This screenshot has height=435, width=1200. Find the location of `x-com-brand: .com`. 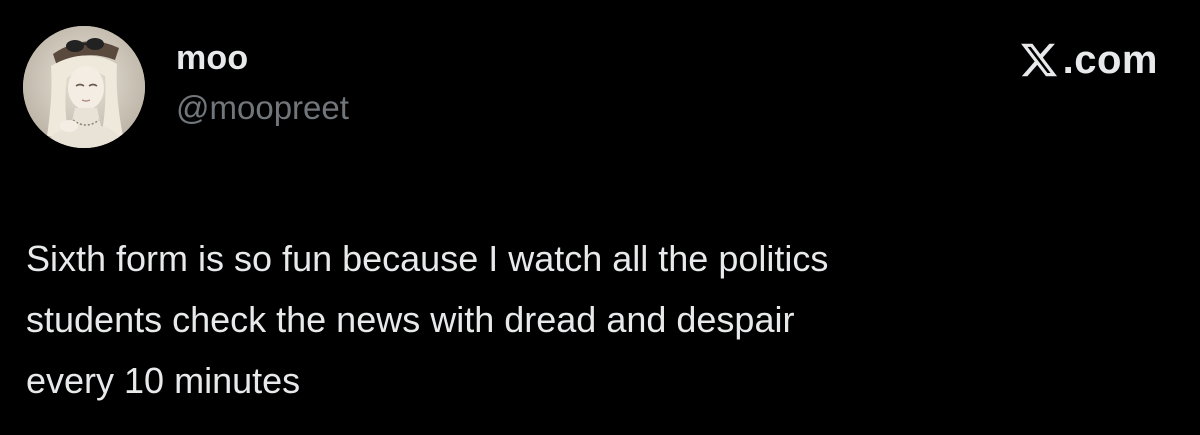

x-com-brand: .com is located at coordinates (1088, 60).